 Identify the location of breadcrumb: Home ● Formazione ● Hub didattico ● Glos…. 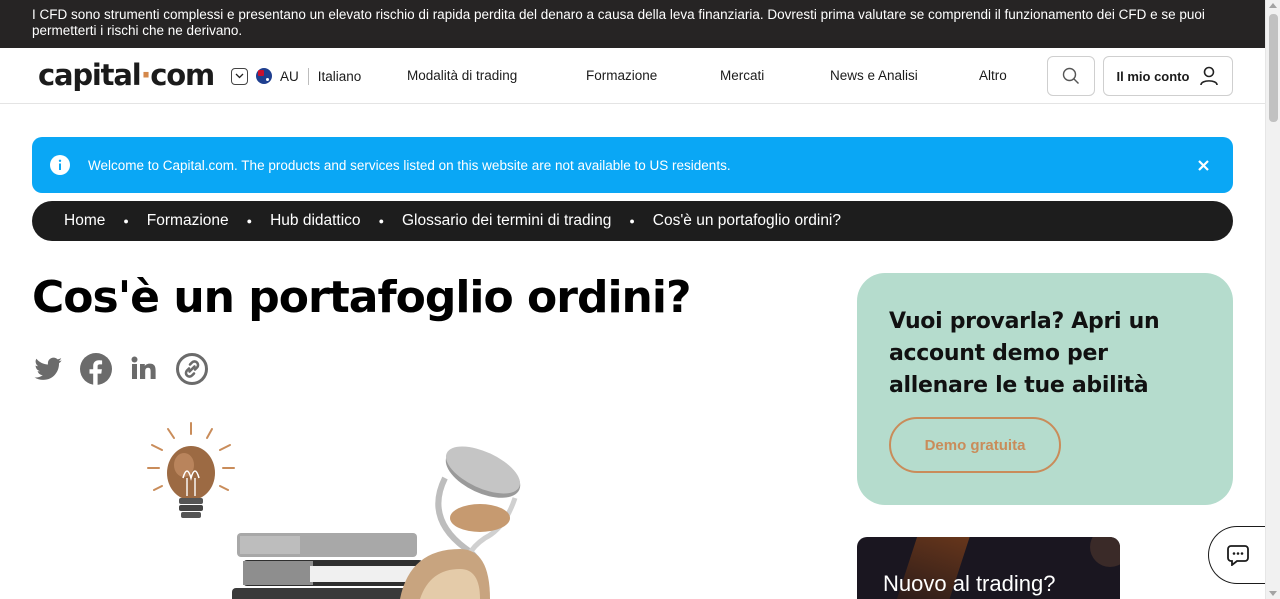
(632, 221).